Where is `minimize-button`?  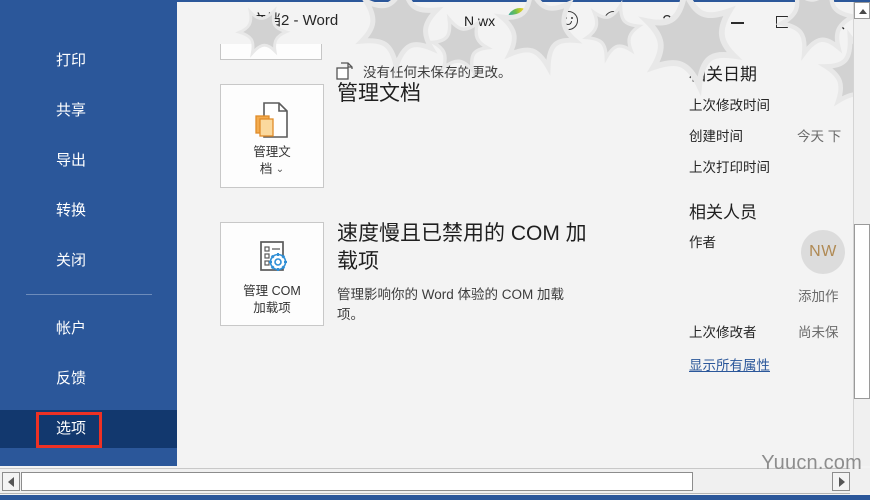 minimize-button is located at coordinates (737, 22).